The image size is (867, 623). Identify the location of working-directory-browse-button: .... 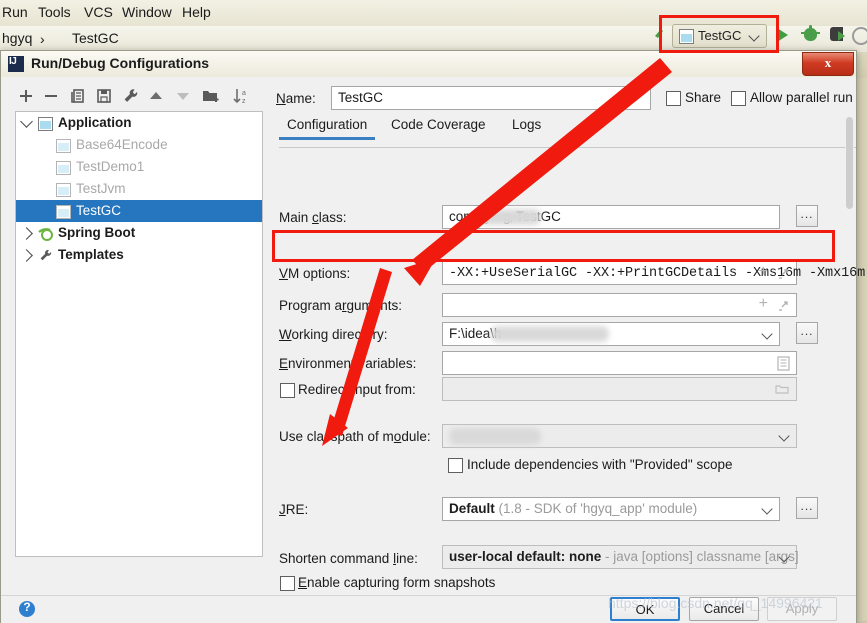
(807, 333).